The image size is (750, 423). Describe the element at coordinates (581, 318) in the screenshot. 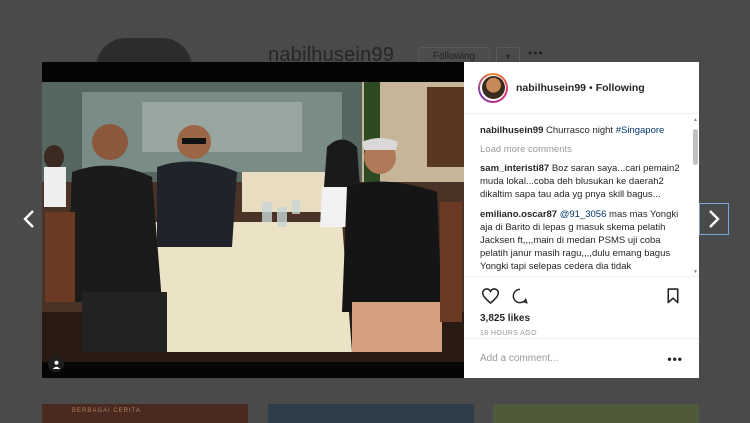

I see `likes-count: 3,825 likes` at that location.